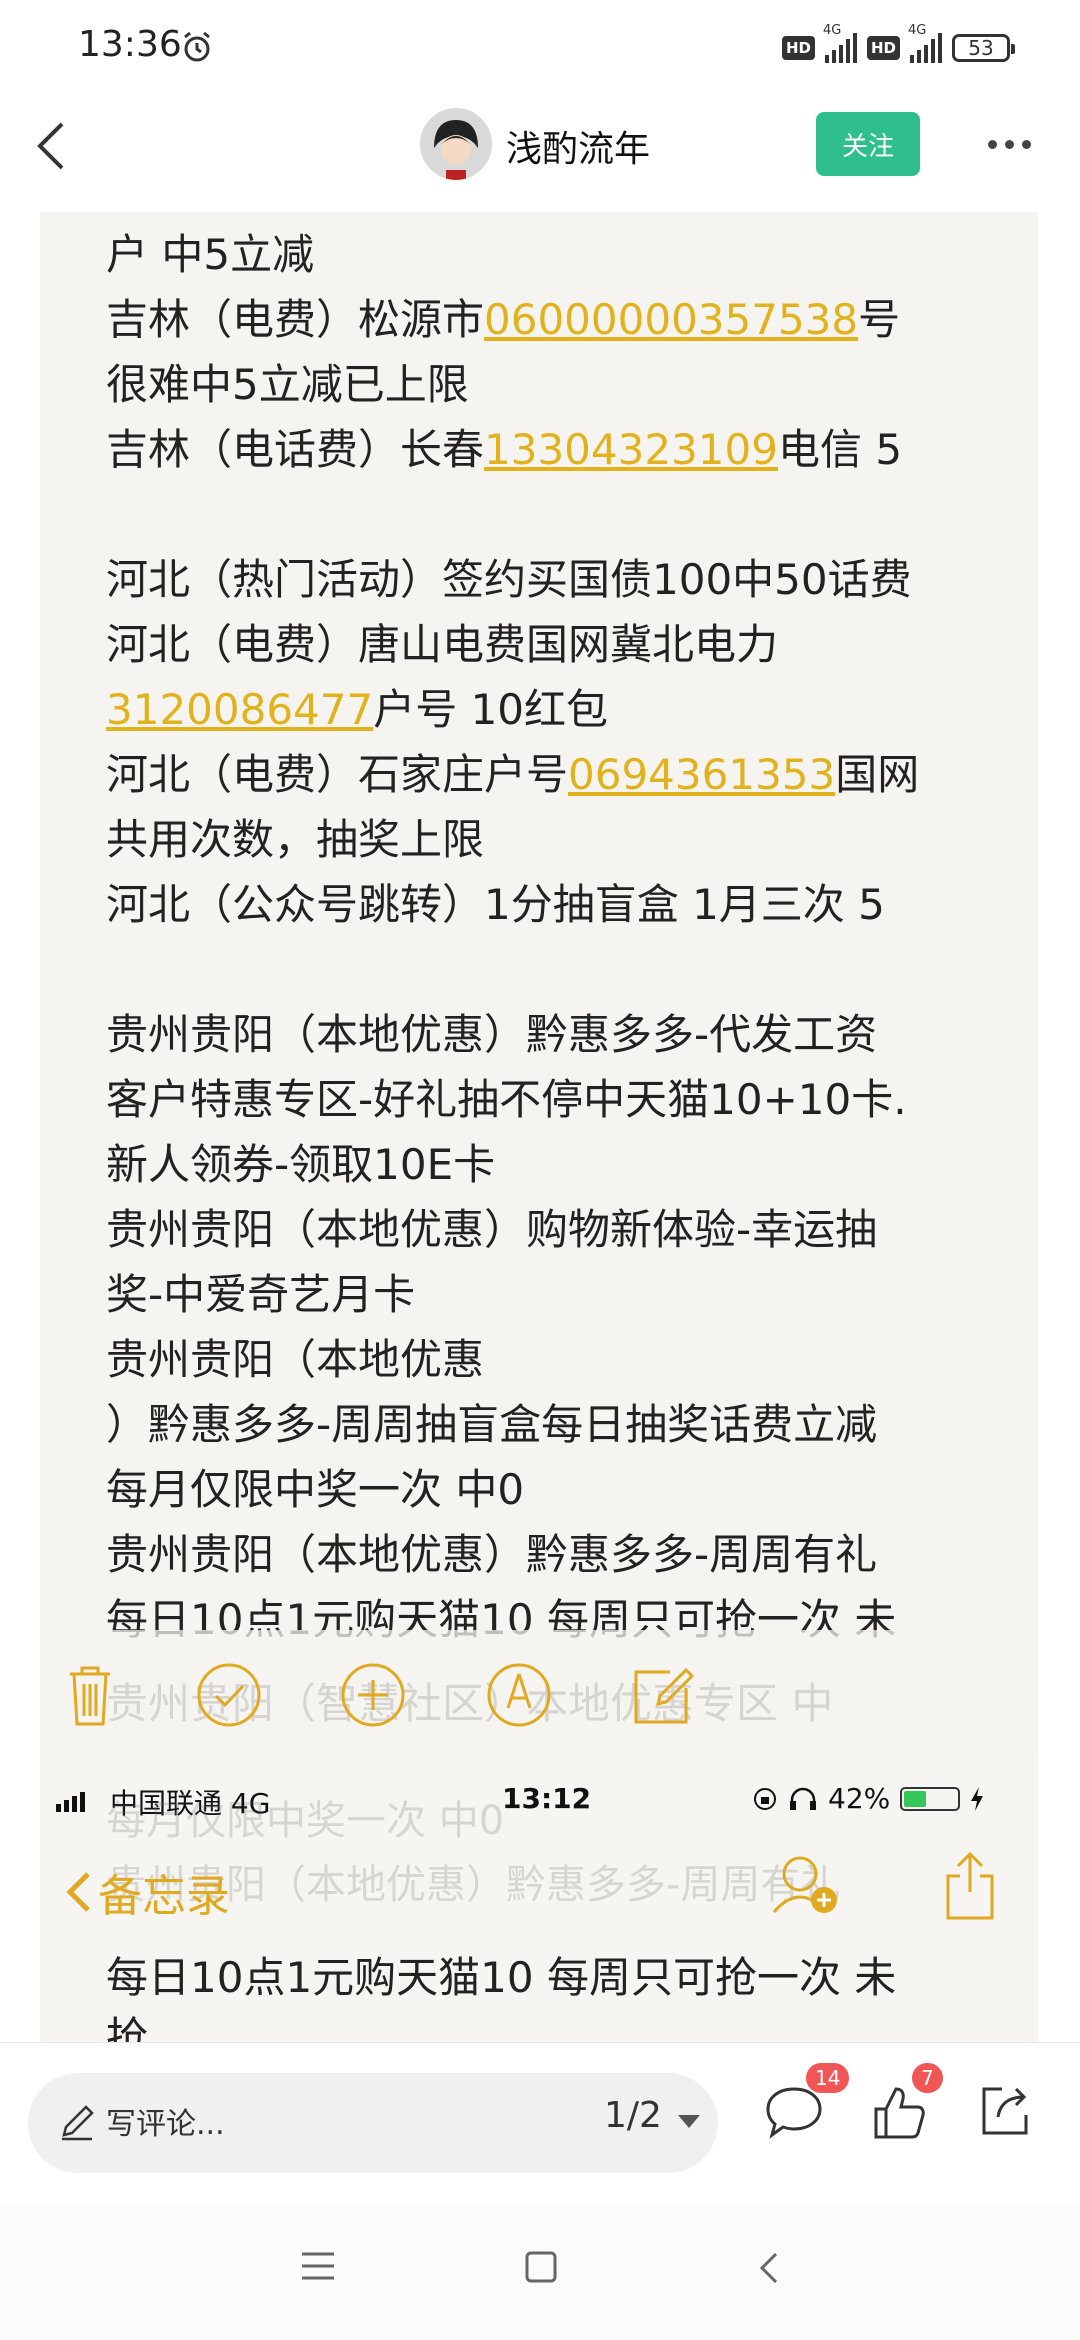 The height and width of the screenshot is (2340, 1080). Describe the element at coordinates (318, 2266) in the screenshot. I see `menu-icon` at that location.